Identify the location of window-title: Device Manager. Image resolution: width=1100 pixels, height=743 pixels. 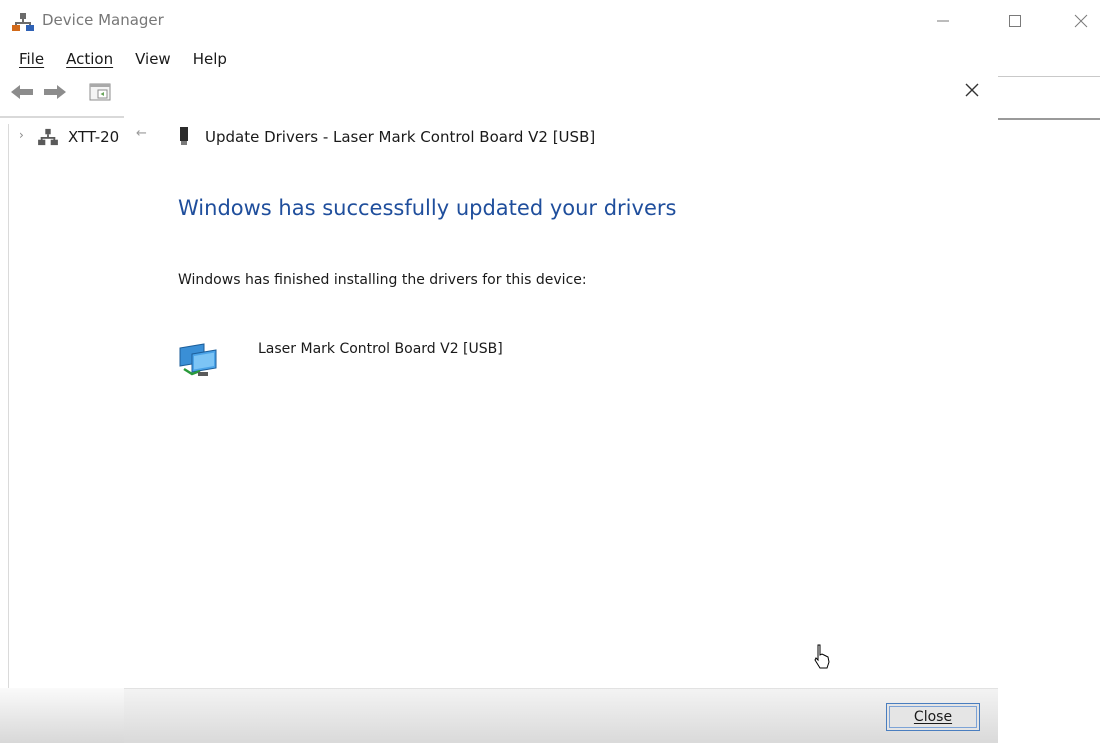
(103, 20).